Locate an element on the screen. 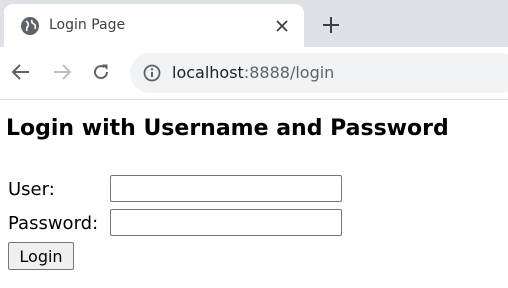  user-input is located at coordinates (226, 188).